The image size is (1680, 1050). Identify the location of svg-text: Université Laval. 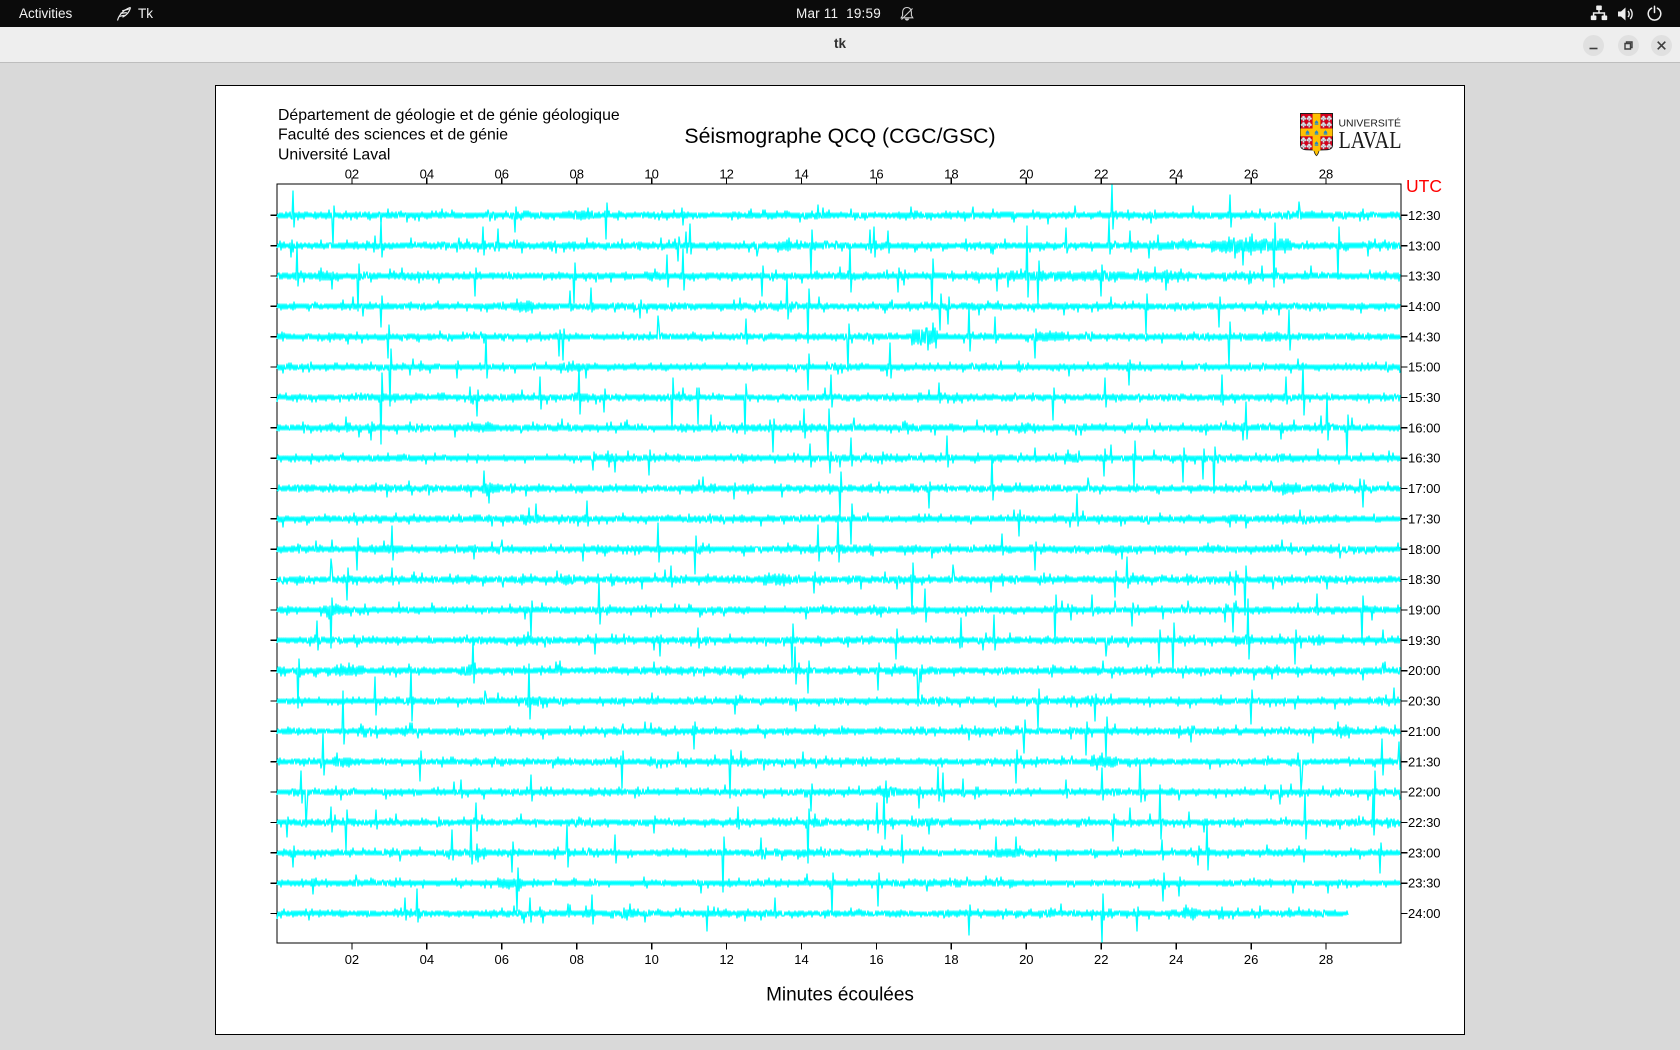
(334, 154).